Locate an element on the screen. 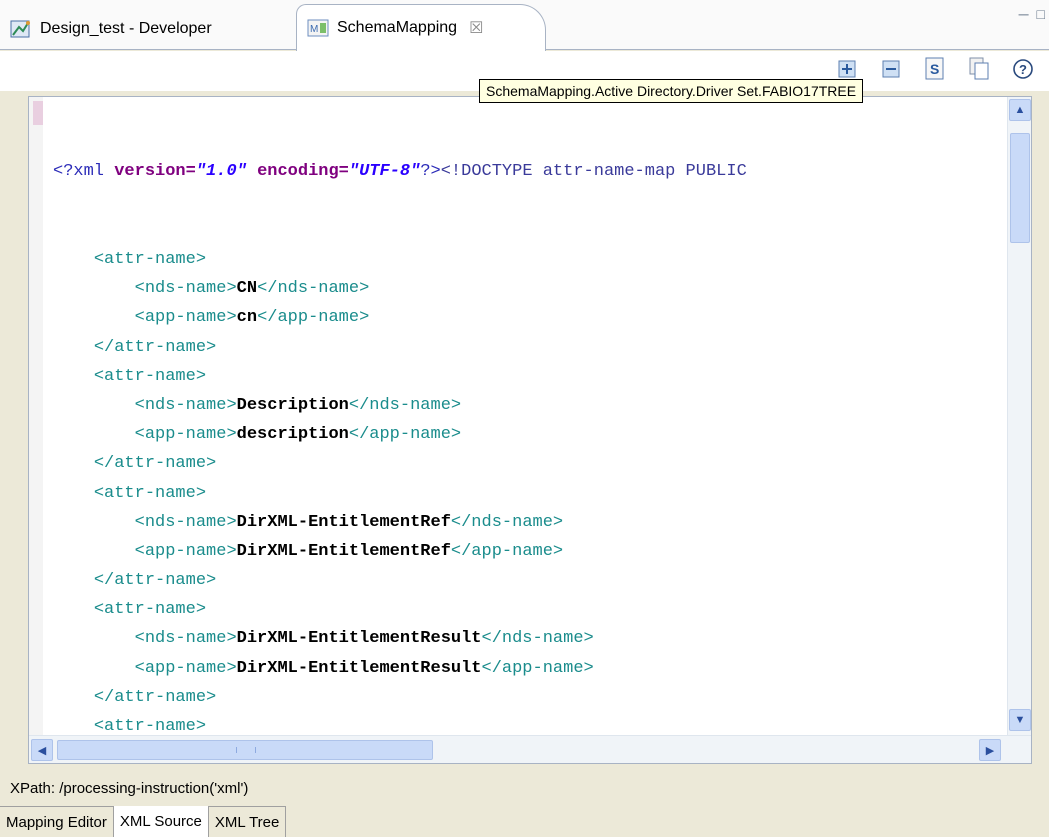 This screenshot has height=837, width=1049. xpath-status: XPath: /processing-instruction('xml') is located at coordinates (129, 788).